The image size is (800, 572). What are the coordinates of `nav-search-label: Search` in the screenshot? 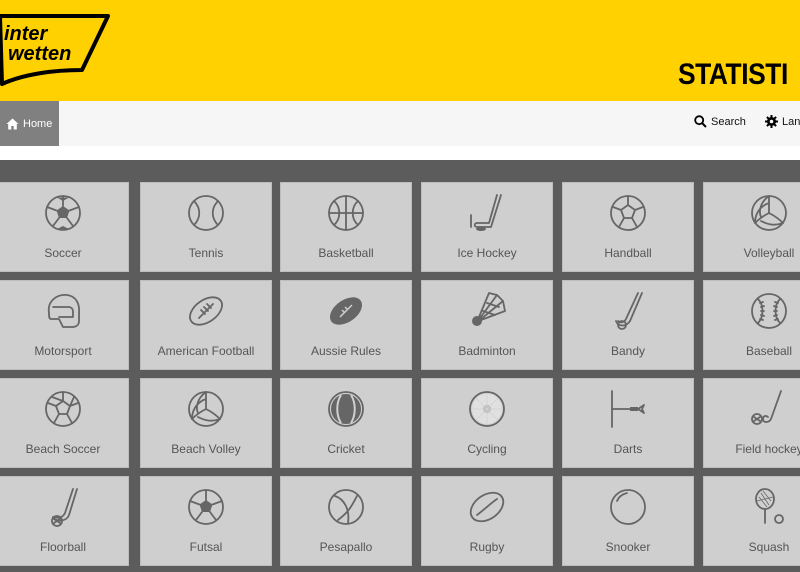 It's located at (728, 121).